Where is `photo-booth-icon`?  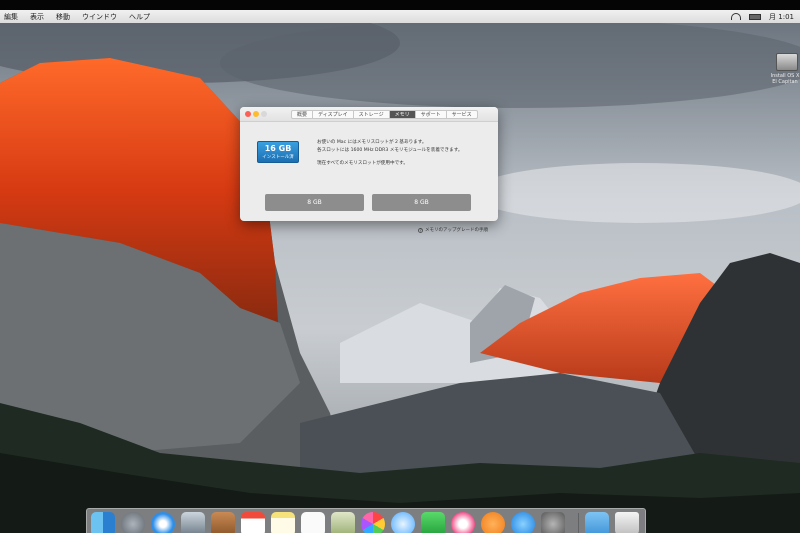 photo-booth-icon is located at coordinates (193, 522).